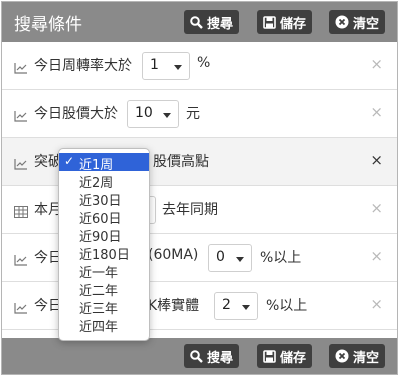 This screenshot has width=400, height=377. Describe the element at coordinates (104, 253) in the screenshot. I see `dropdown-option: 近180日` at that location.